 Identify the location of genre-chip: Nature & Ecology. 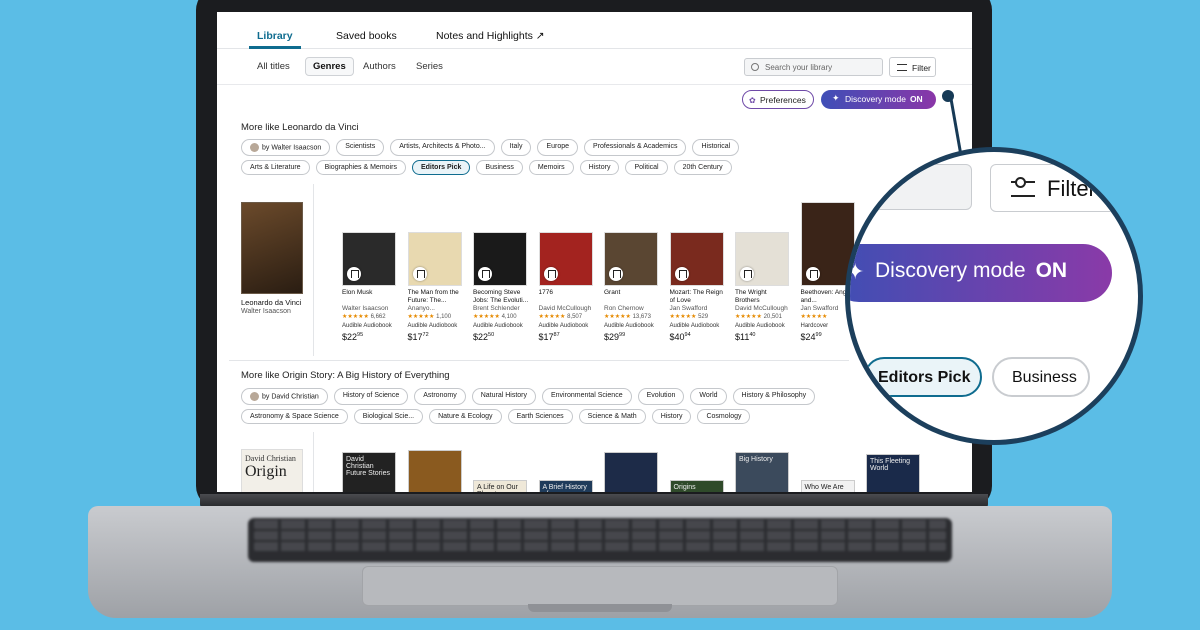
(465, 416).